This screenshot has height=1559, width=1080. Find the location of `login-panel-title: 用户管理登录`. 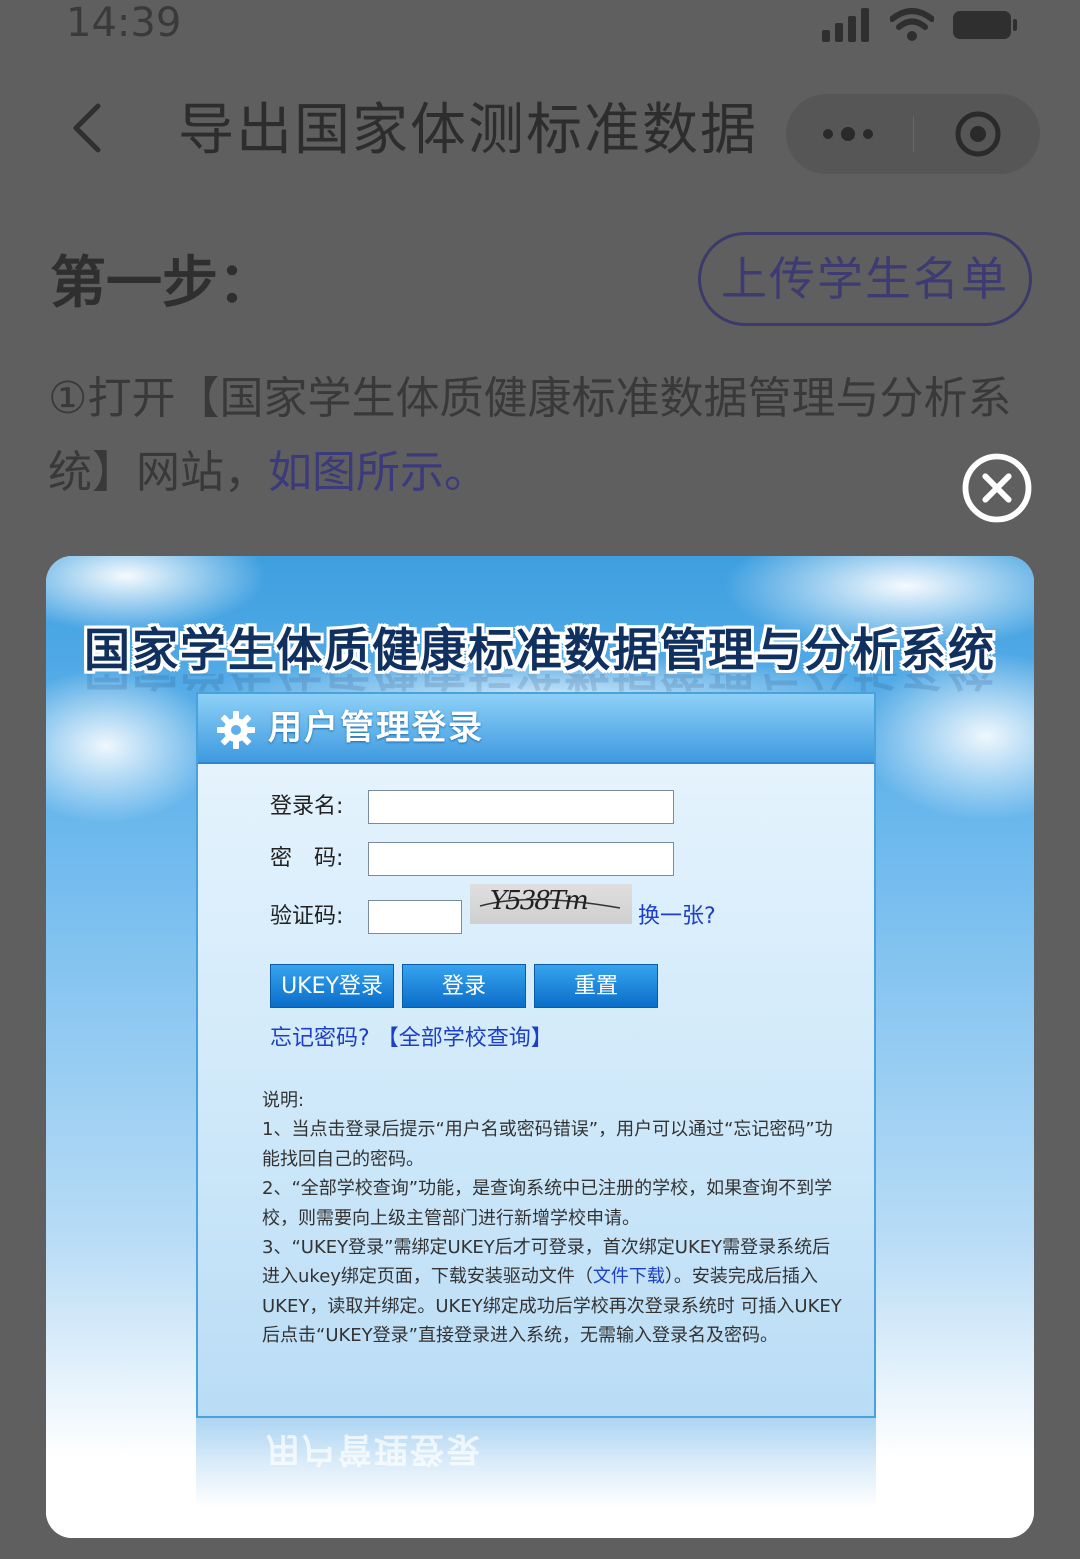

login-panel-title: 用户管理登录 is located at coordinates (376, 728).